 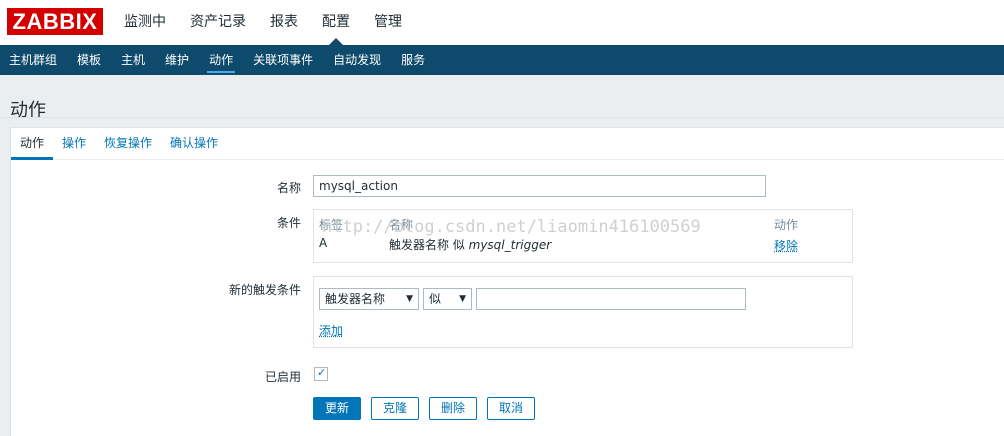 What do you see at coordinates (447, 299) in the screenshot?
I see `condition-operator-select: 似 ▼` at bounding box center [447, 299].